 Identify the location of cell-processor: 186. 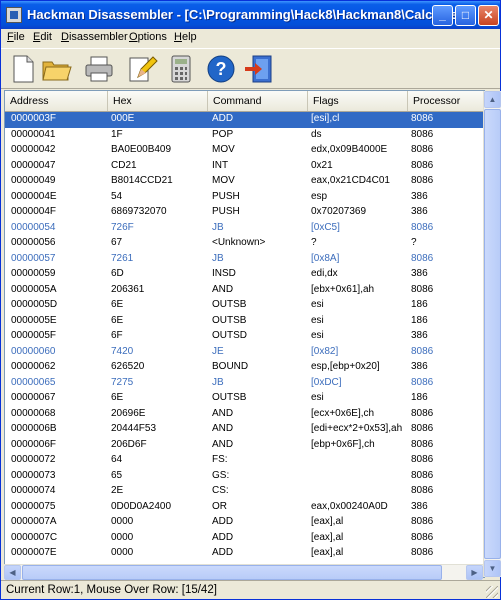
(419, 320).